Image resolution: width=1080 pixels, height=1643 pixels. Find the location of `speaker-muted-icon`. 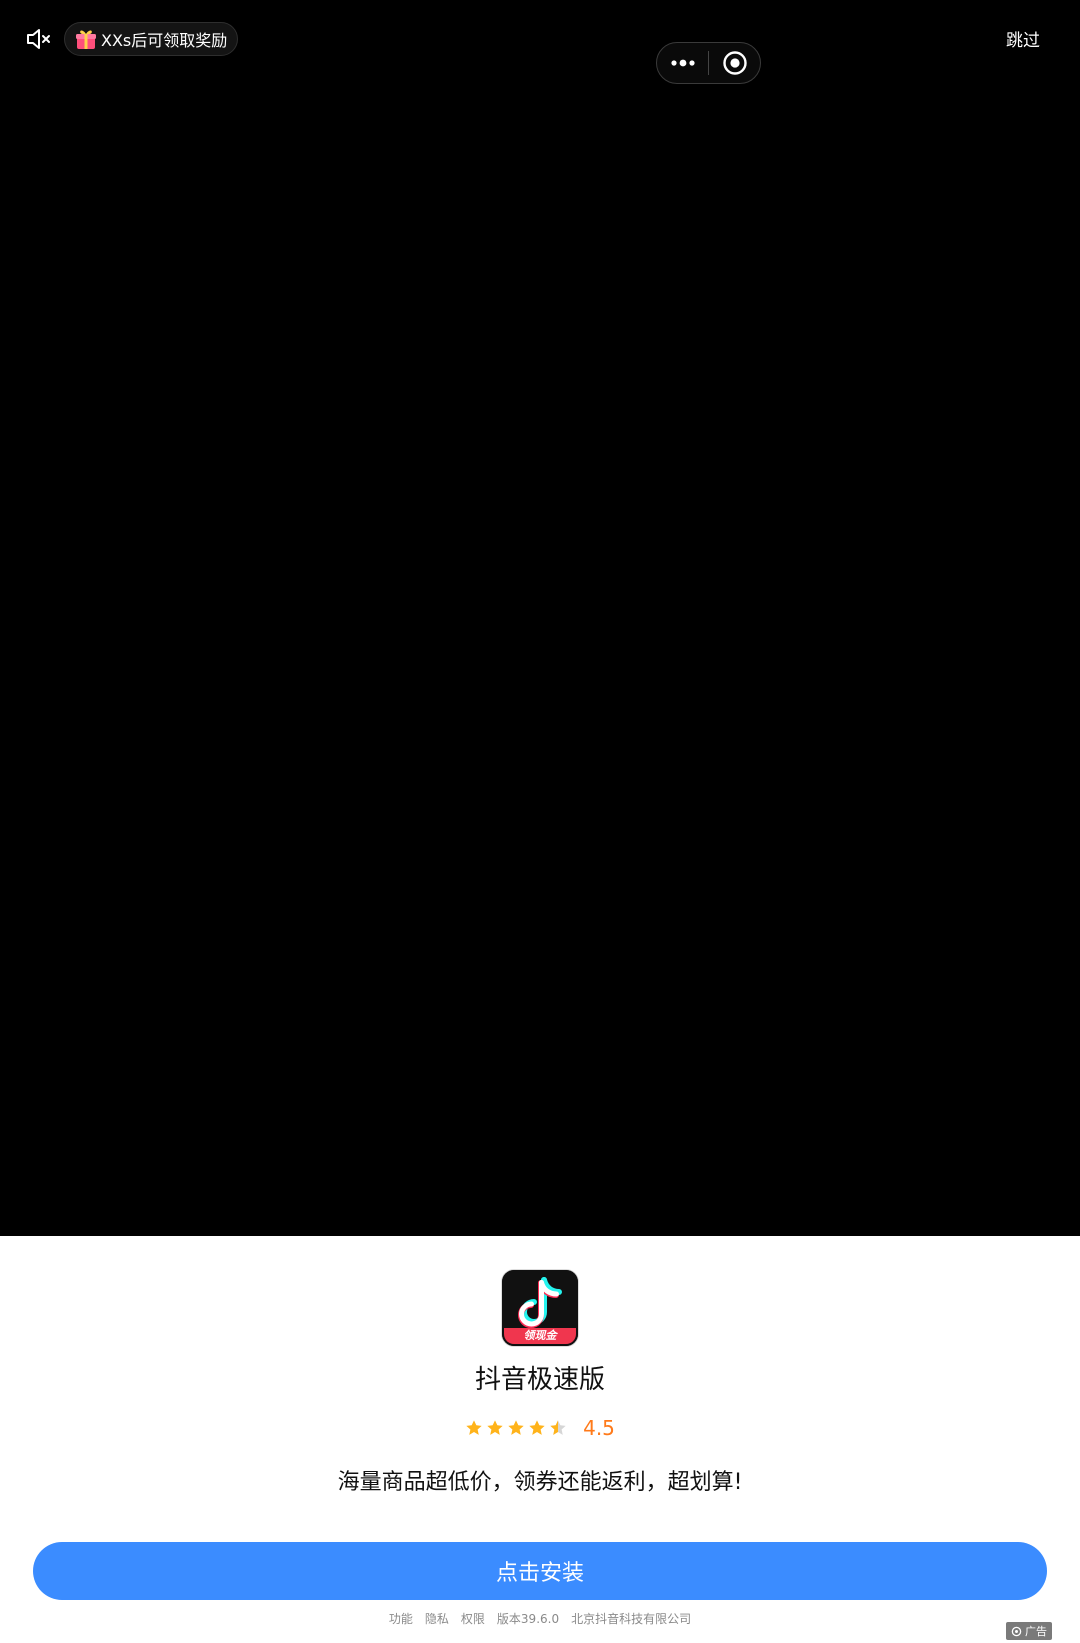

speaker-muted-icon is located at coordinates (38, 39).